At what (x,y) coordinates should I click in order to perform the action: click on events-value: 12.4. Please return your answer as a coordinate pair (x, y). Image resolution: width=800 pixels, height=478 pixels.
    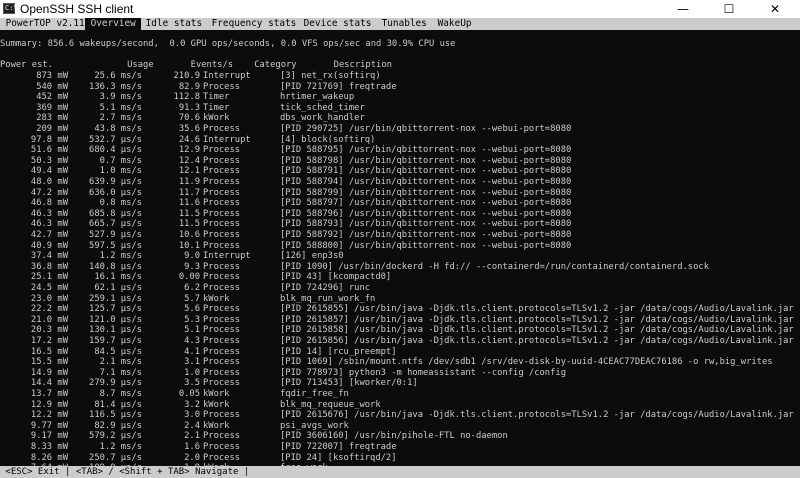
    Looking at the image, I should click on (189, 160).